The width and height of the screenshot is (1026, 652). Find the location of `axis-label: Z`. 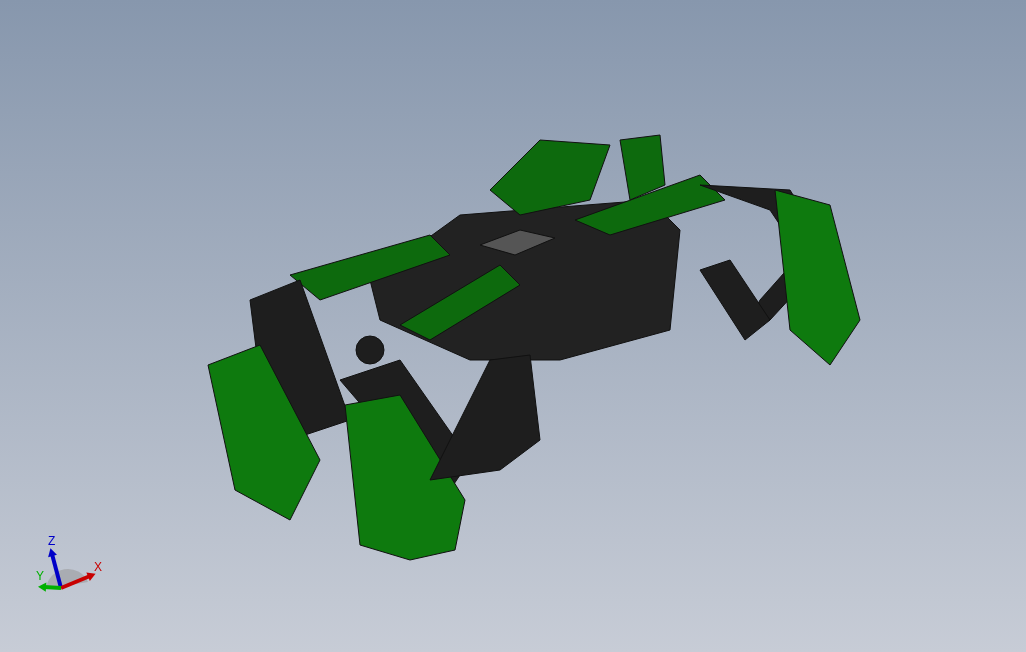

axis-label: Z is located at coordinates (52, 541).